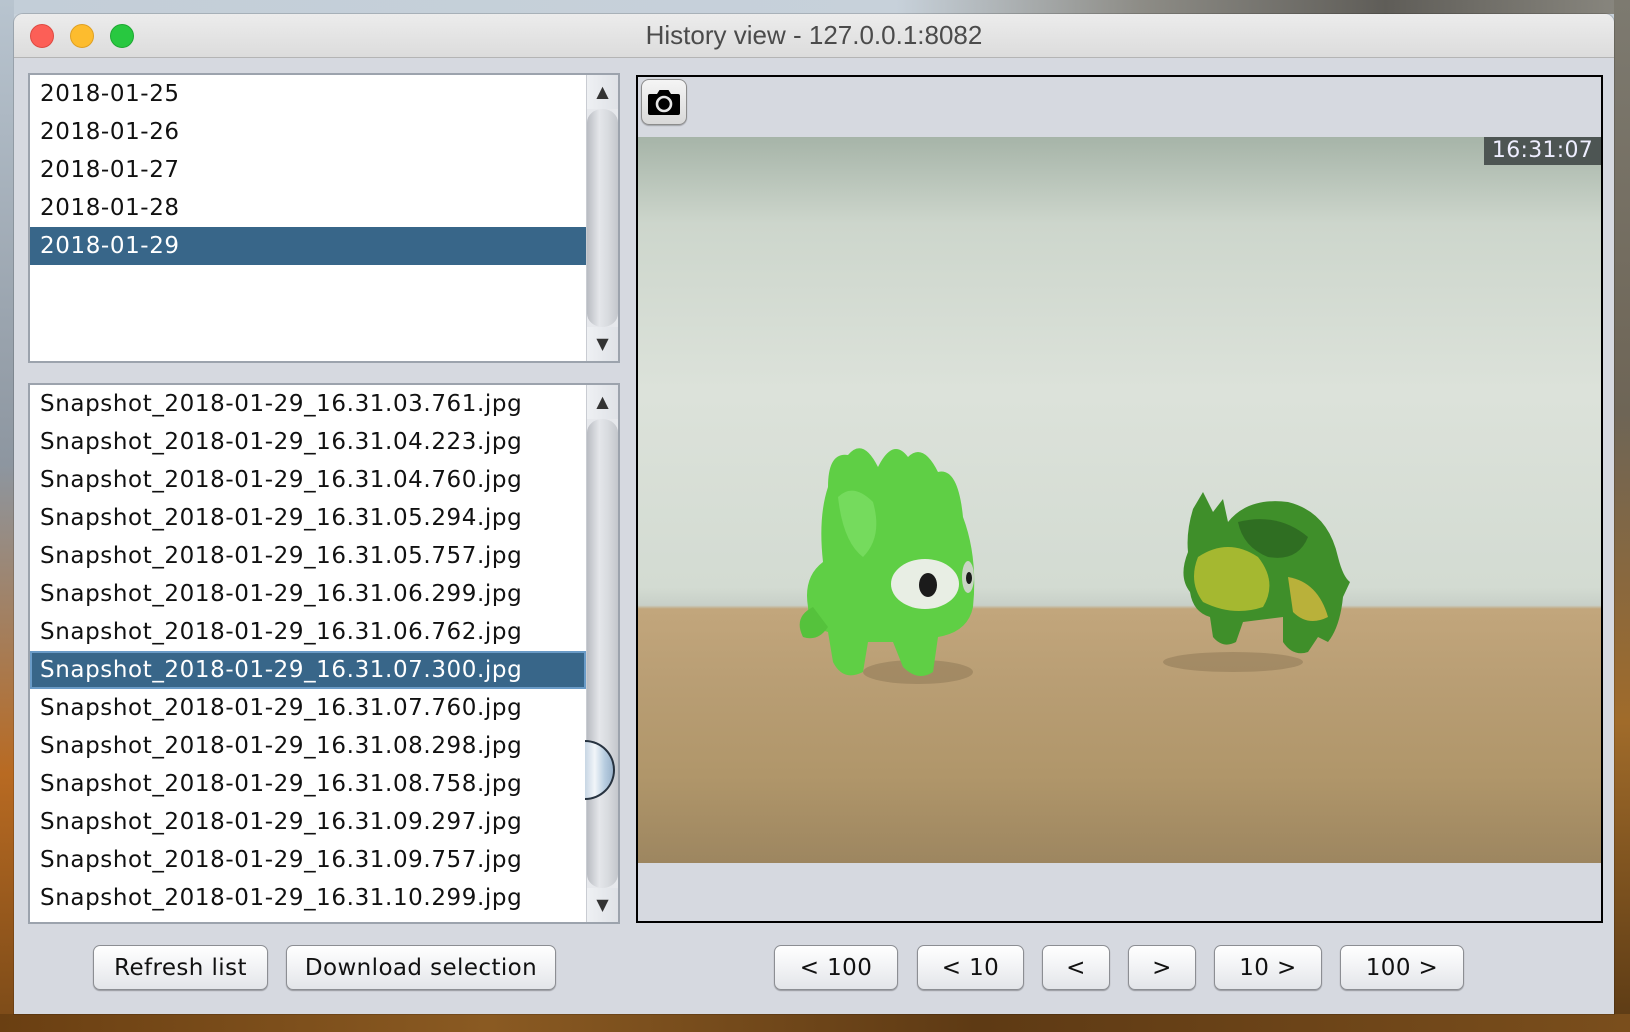  Describe the element at coordinates (1162, 967) in the screenshot. I see `forward-1-button: >` at that location.